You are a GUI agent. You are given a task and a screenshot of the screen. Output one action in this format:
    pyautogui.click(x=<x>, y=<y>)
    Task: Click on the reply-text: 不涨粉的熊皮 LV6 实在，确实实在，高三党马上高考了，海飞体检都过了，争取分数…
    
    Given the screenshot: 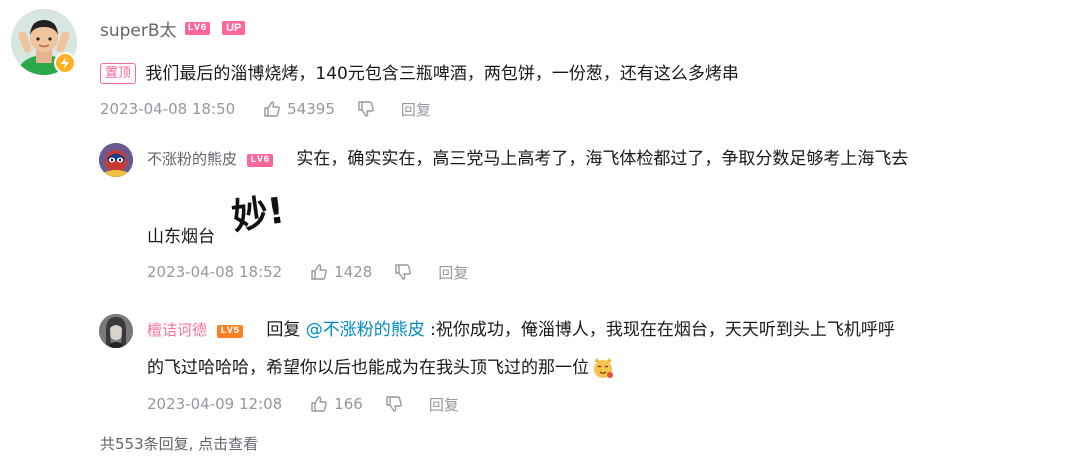 What is the action you would take?
    pyautogui.click(x=527, y=159)
    